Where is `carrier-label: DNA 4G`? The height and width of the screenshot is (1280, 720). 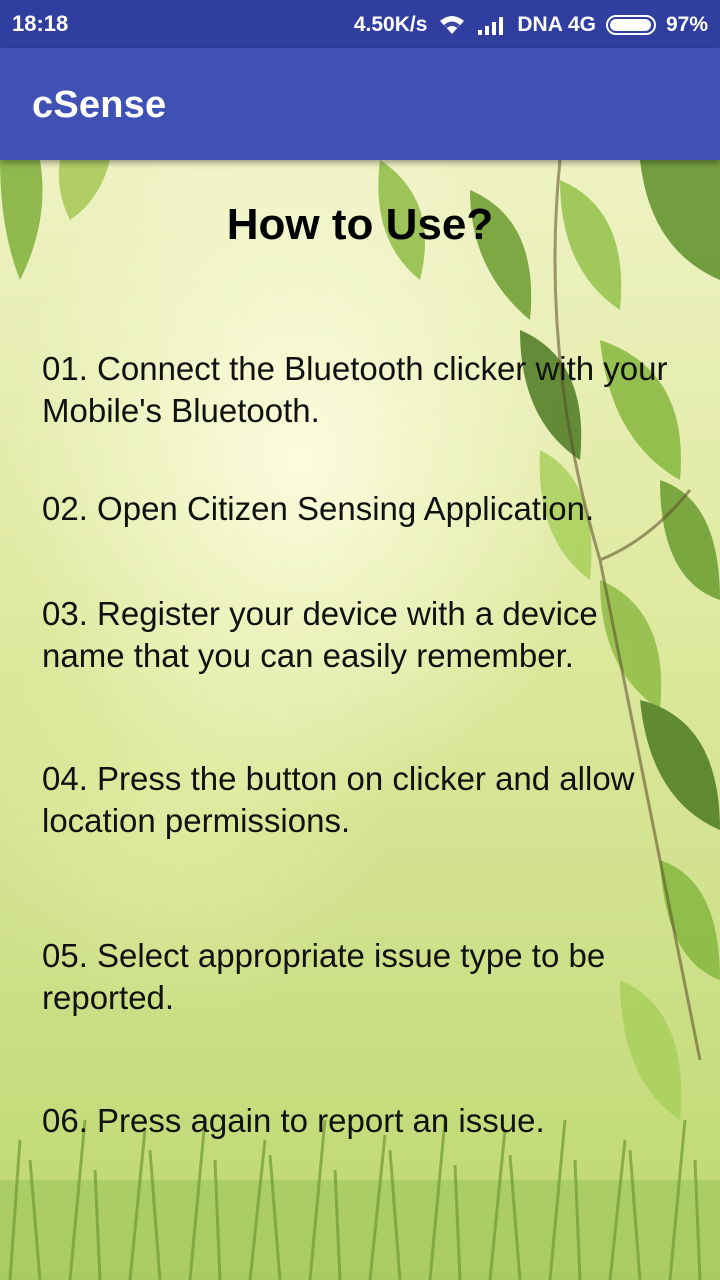 carrier-label: DNA 4G is located at coordinates (556, 24).